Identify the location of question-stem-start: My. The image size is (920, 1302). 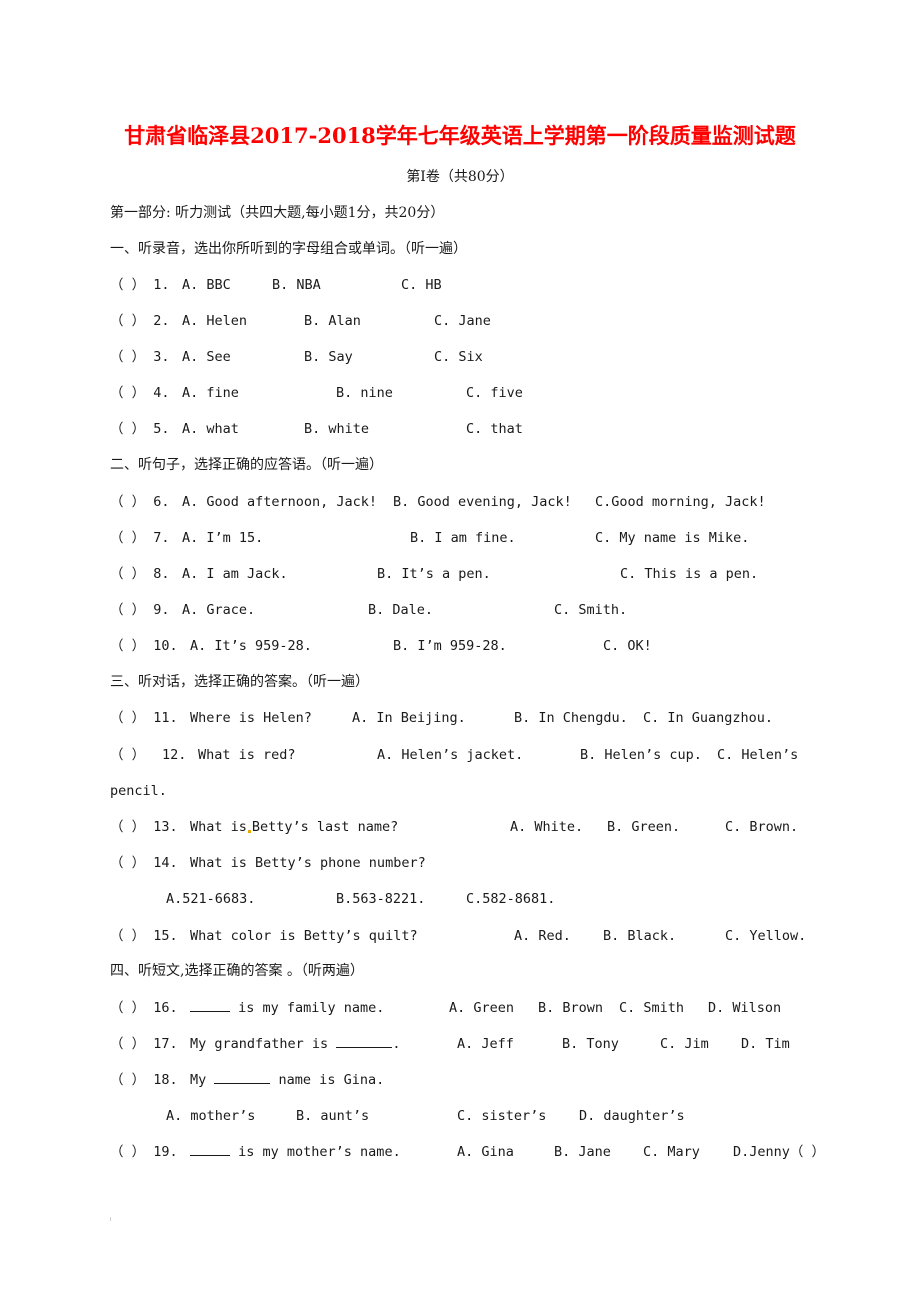
(198, 1080).